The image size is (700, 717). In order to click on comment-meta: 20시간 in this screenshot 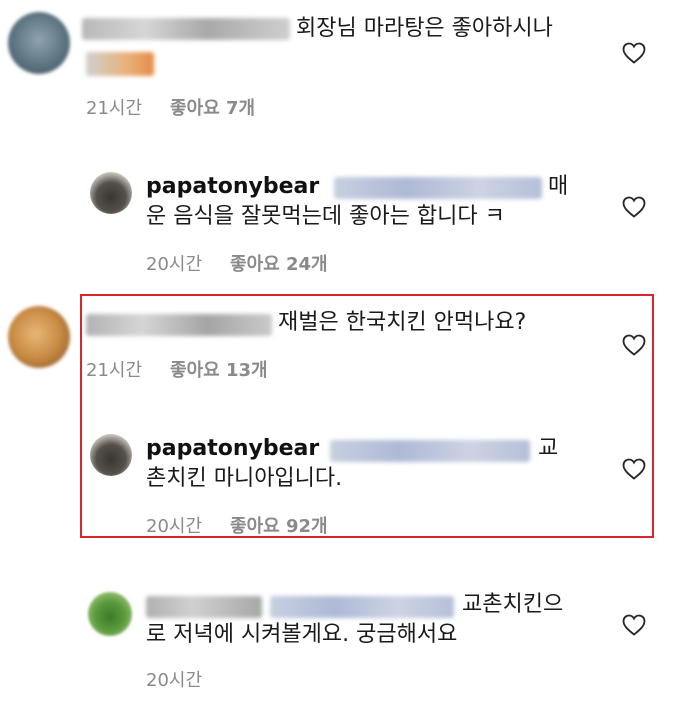, I will do `click(174, 679)`.